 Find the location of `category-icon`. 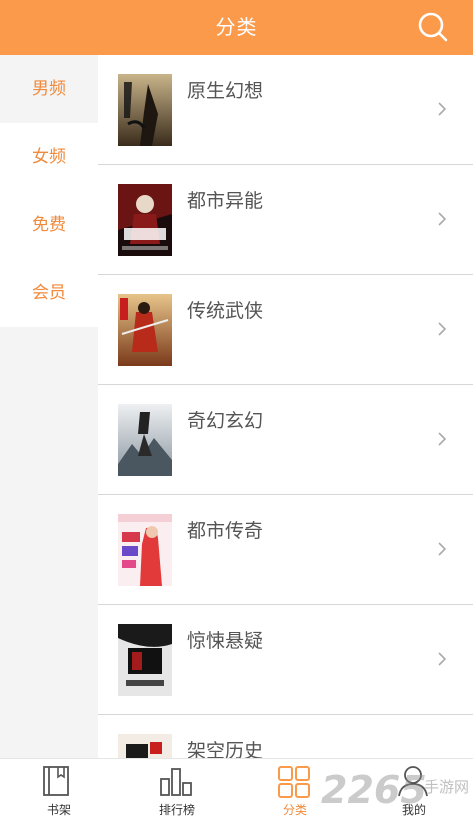

category-icon is located at coordinates (294, 782).